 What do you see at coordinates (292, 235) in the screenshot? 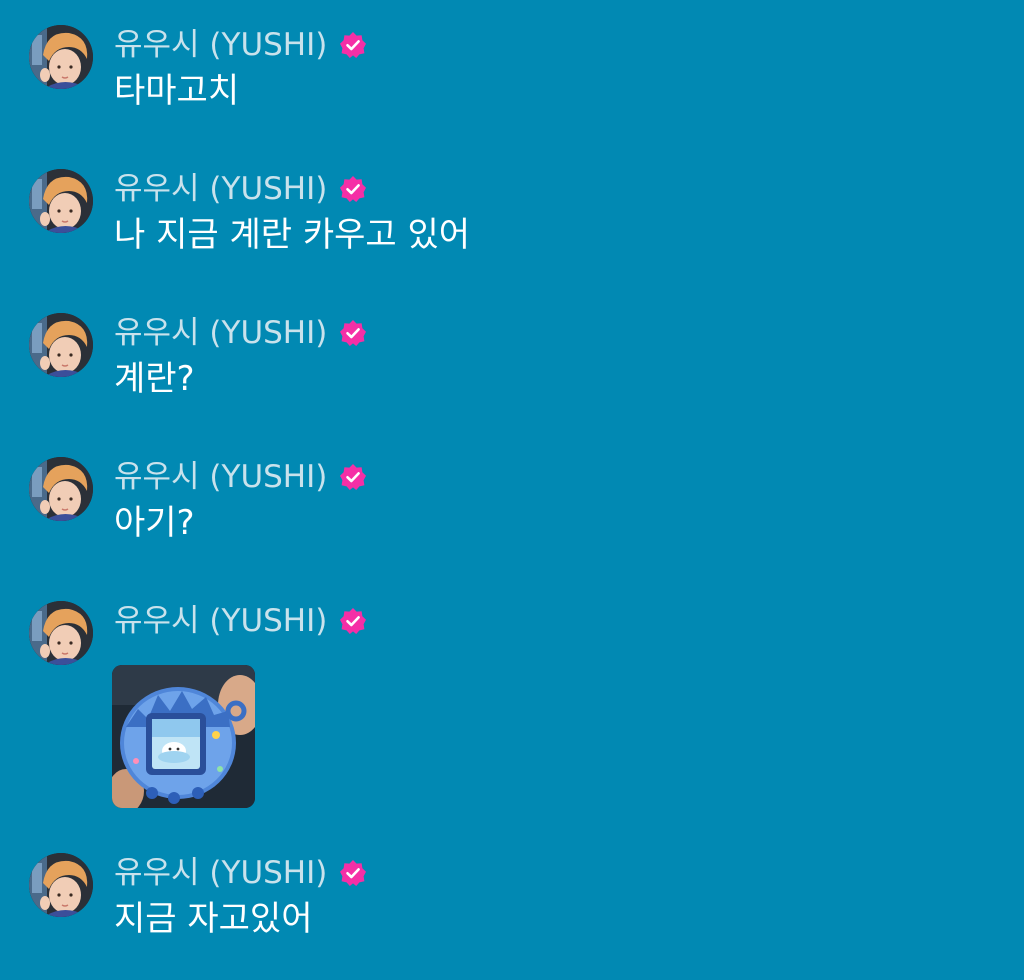
I see `message-text: 나 지금 계란 카우고 있어` at bounding box center [292, 235].